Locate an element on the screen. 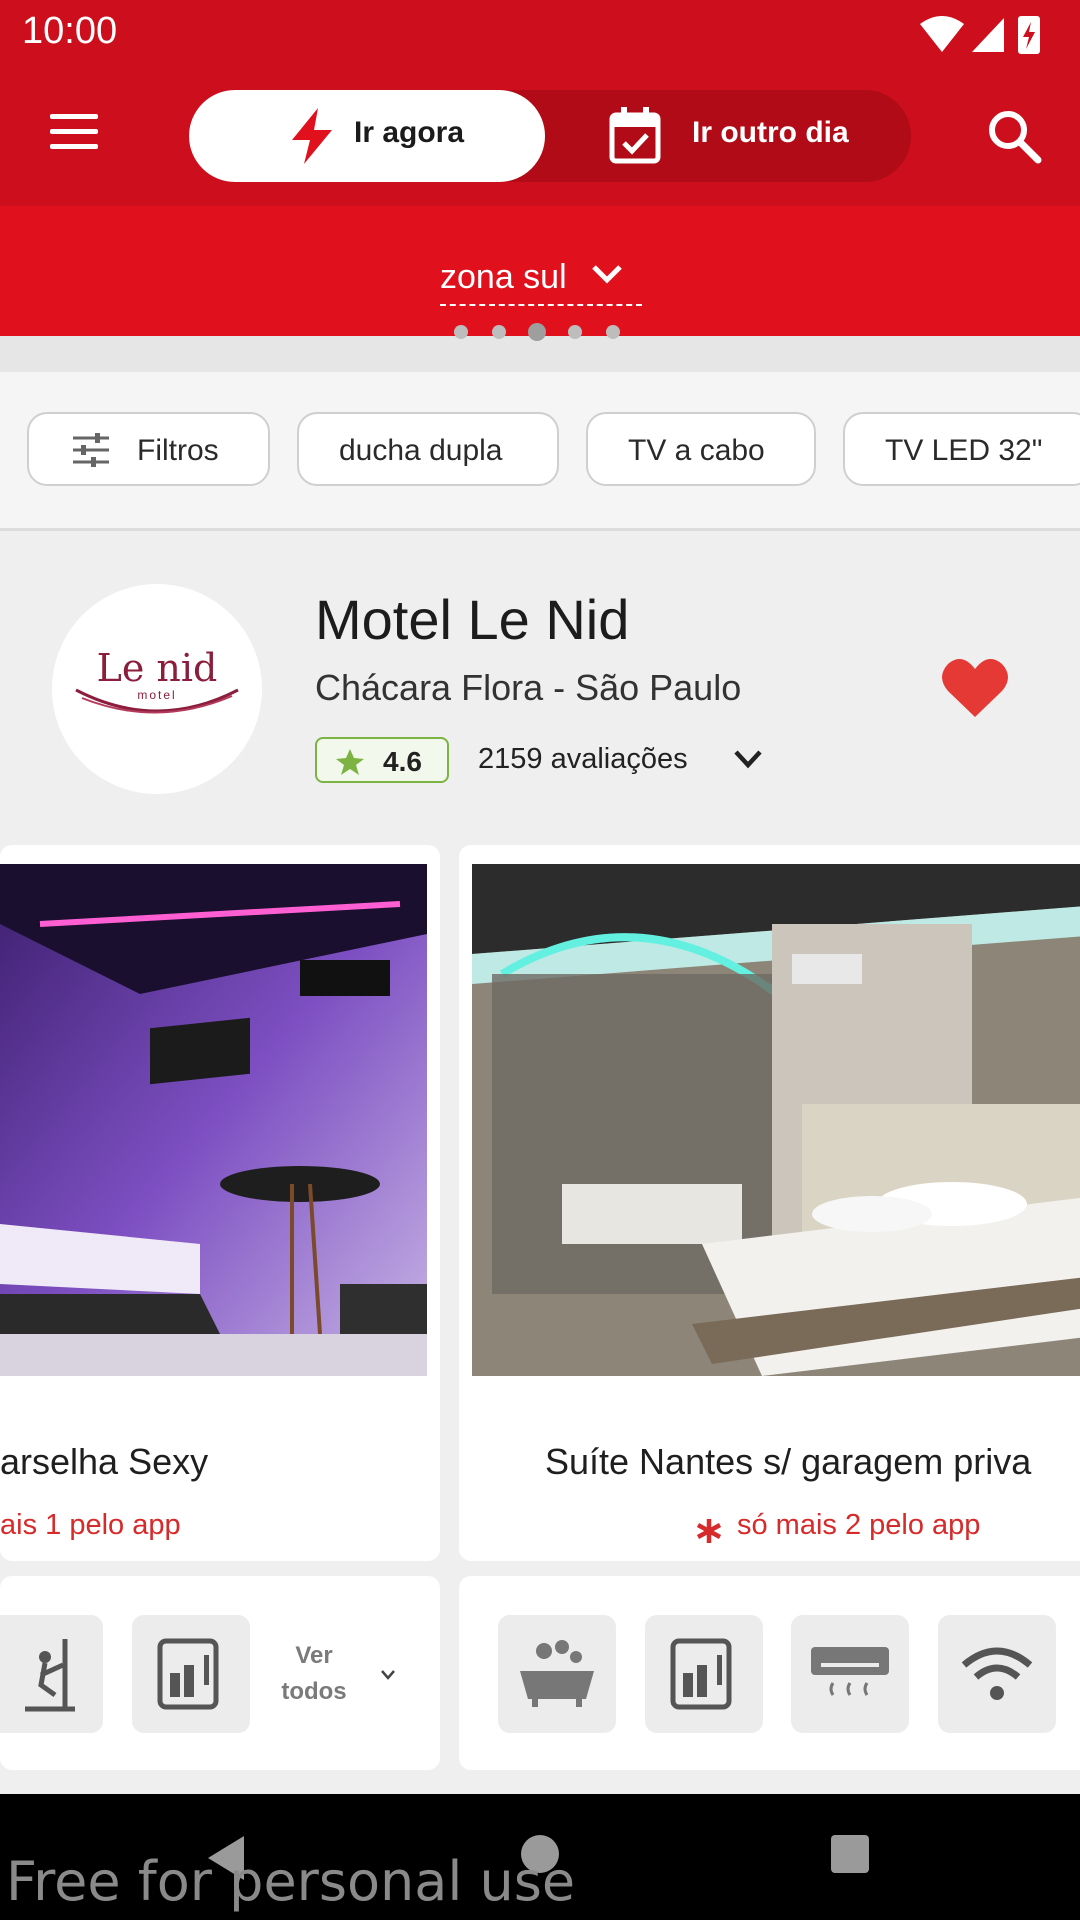 The image size is (1080, 1920). room-name: arselha Sexy is located at coordinates (104, 1461).